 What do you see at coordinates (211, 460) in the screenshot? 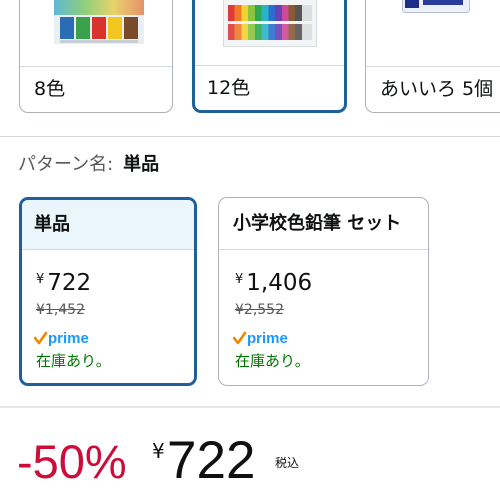
I see `price-amount: 722` at bounding box center [211, 460].